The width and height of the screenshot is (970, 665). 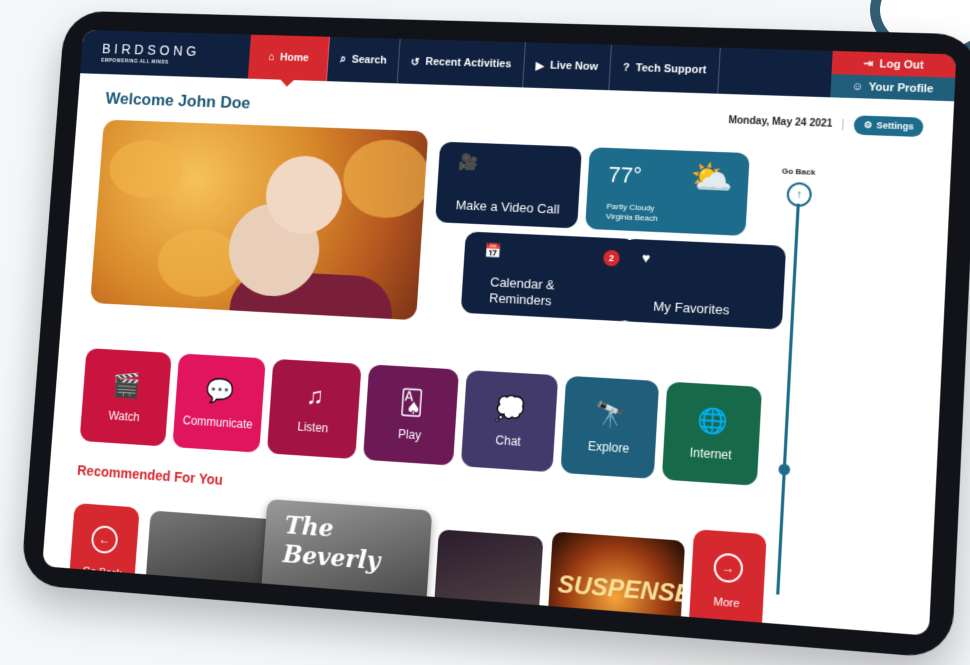 What do you see at coordinates (468, 63) in the screenshot?
I see `nav-recent-label: Recent Activities` at bounding box center [468, 63].